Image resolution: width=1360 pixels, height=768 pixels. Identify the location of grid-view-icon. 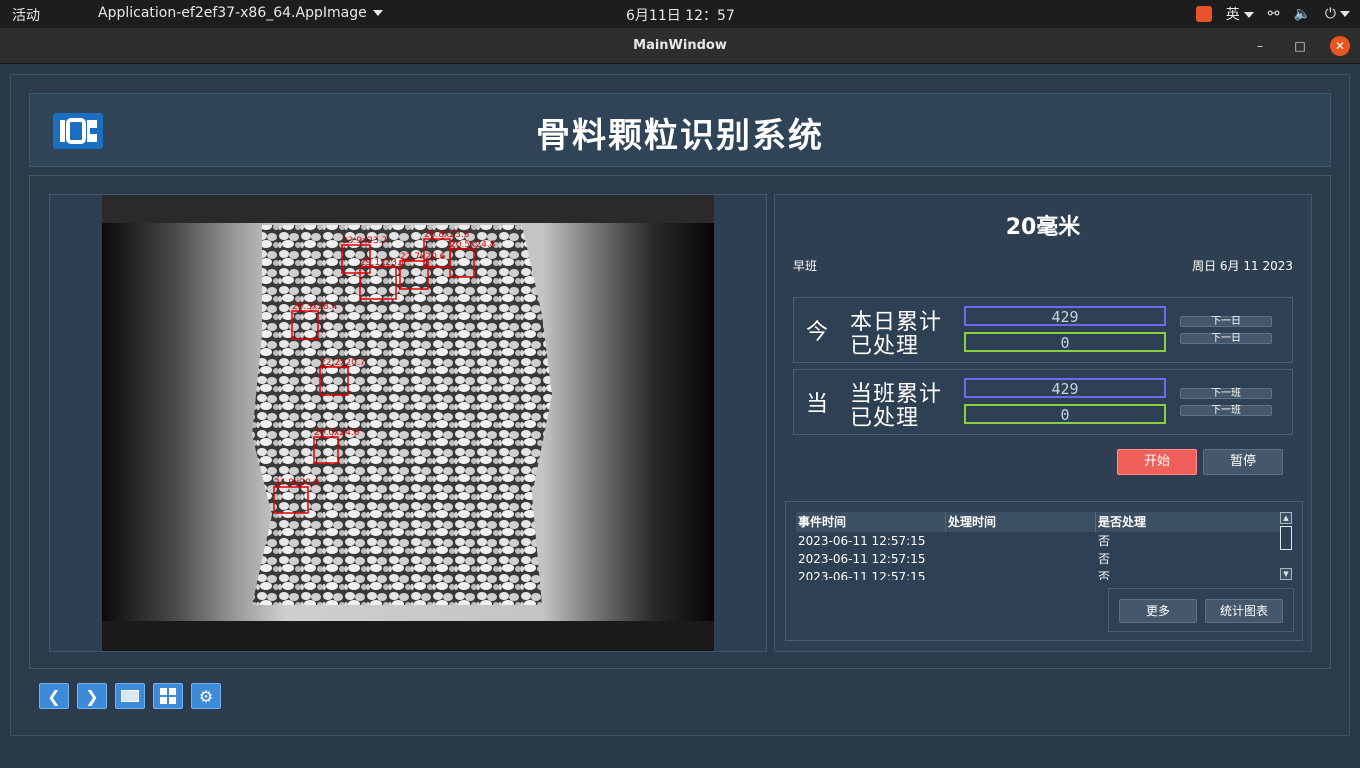
(168, 696).